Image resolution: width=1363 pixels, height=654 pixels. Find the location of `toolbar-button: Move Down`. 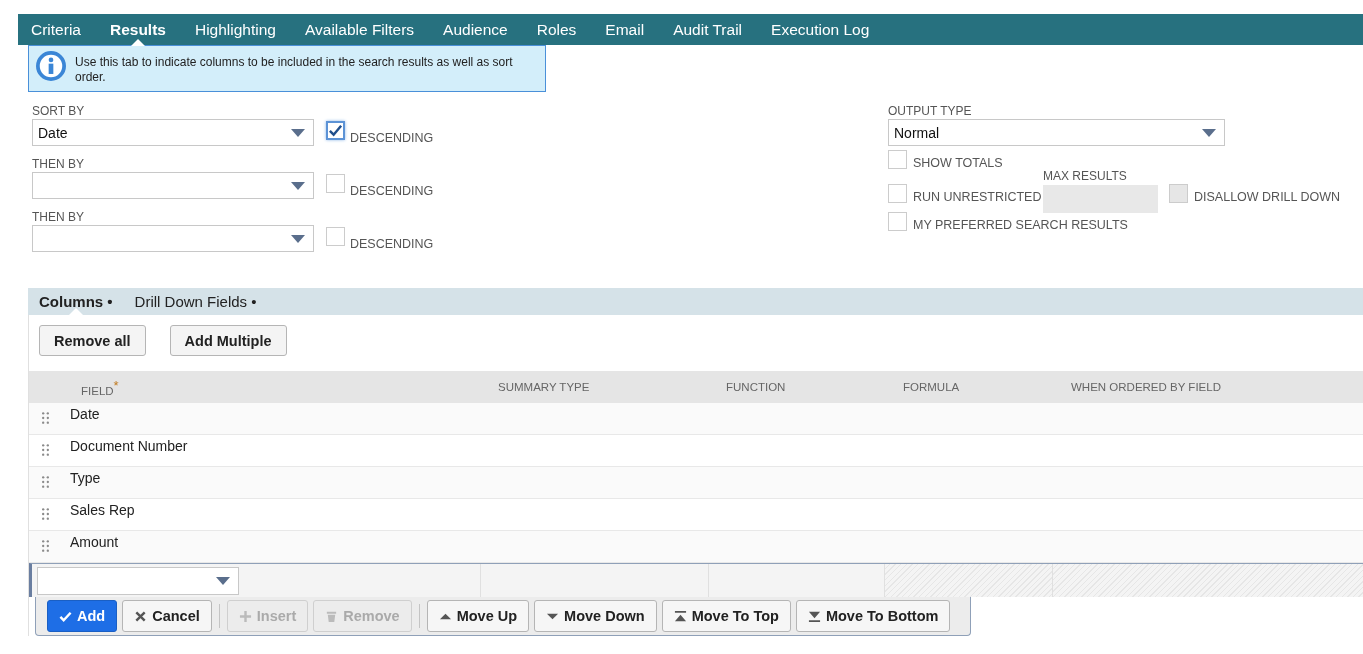

toolbar-button: Move Down is located at coordinates (595, 616).